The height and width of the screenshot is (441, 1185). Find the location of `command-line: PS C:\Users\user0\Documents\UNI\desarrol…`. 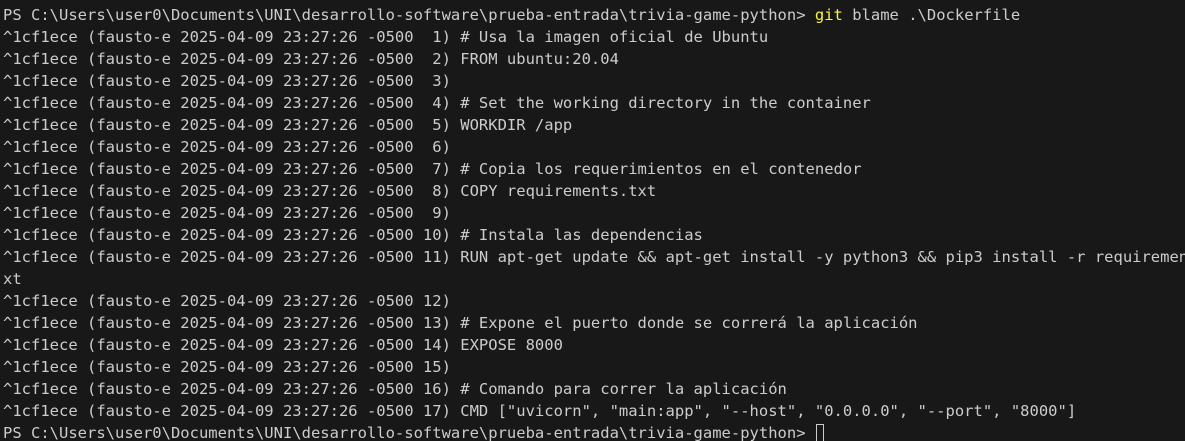

command-line: PS C:\Users\user0\Documents\UNI\desarrol… is located at coordinates (594, 15).